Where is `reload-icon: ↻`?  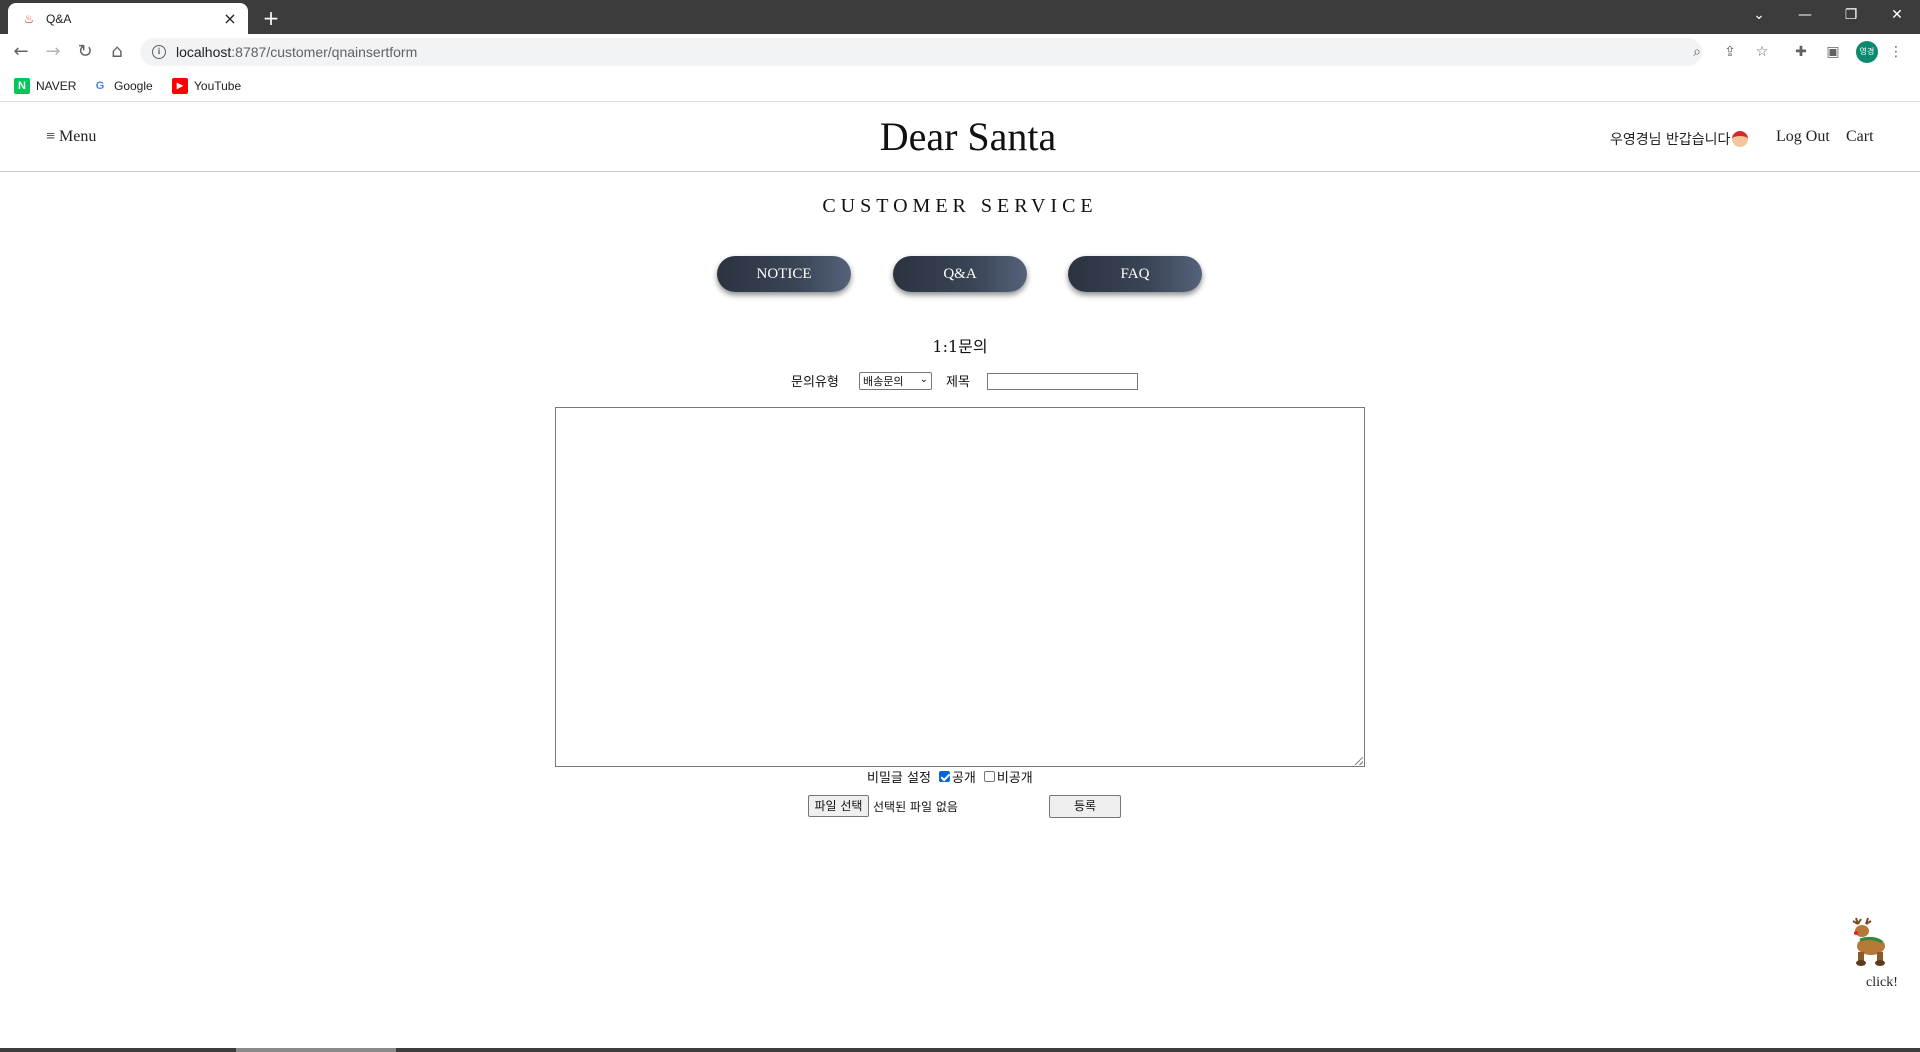
reload-icon: ↻ is located at coordinates (85, 52).